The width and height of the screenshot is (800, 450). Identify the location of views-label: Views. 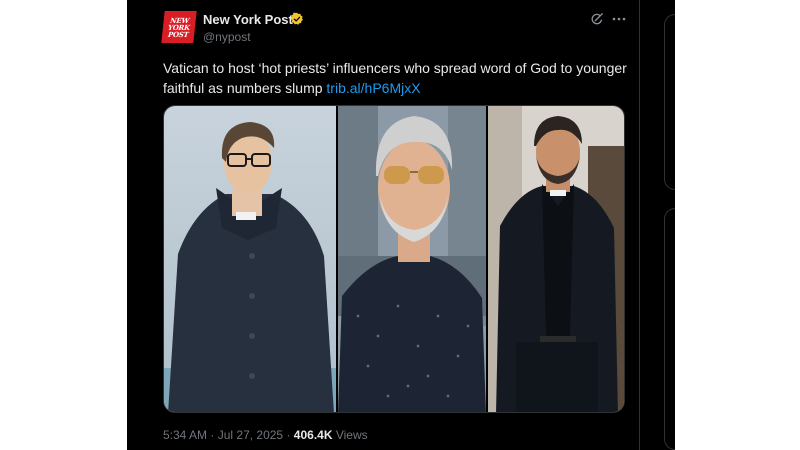
(351, 435).